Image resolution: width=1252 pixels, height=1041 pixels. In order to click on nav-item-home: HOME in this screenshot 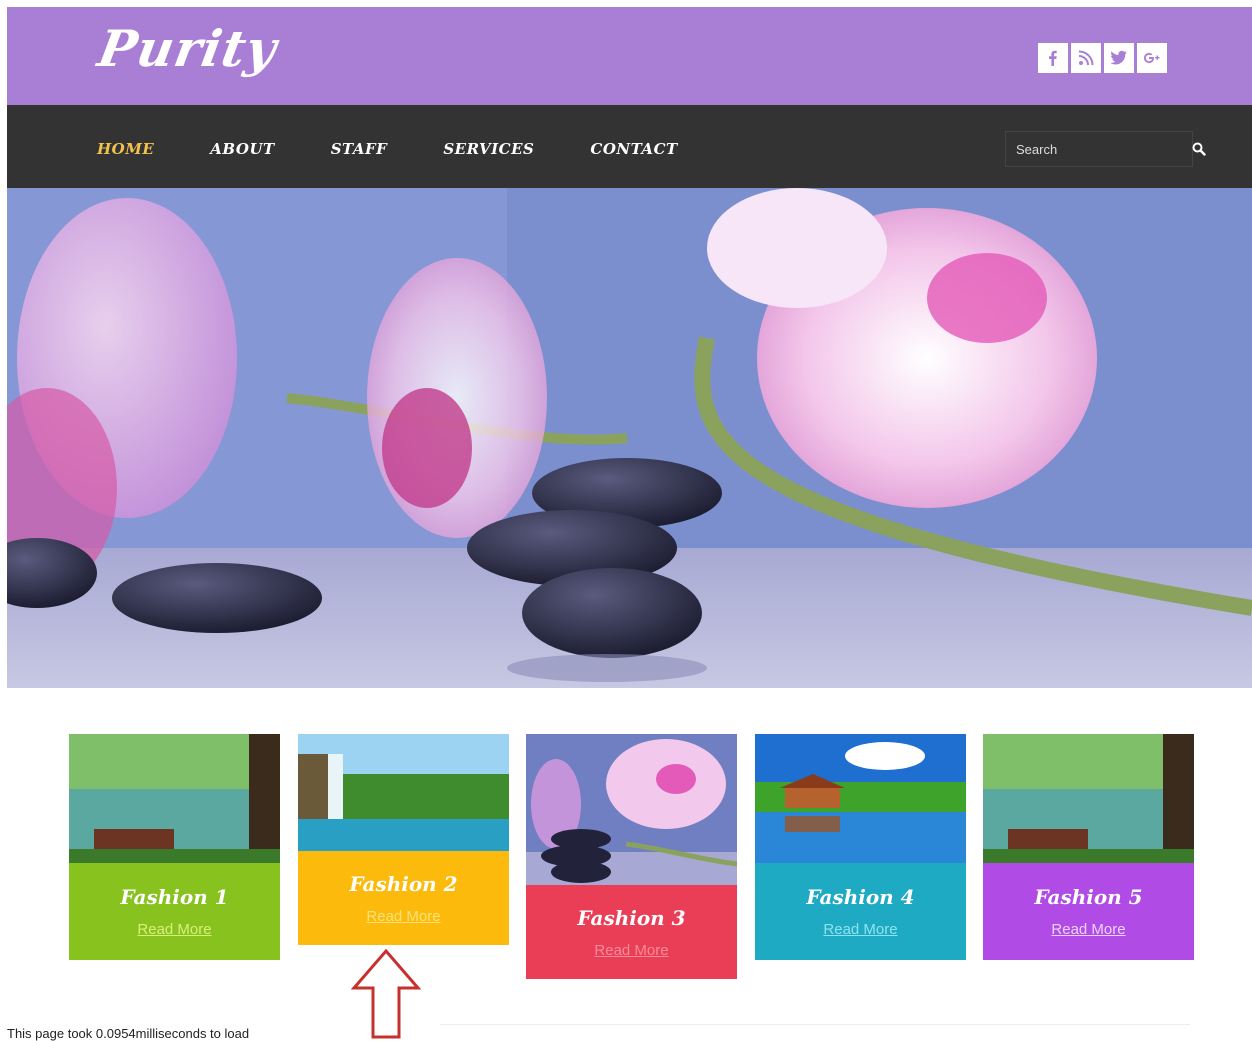, I will do `click(125, 149)`.